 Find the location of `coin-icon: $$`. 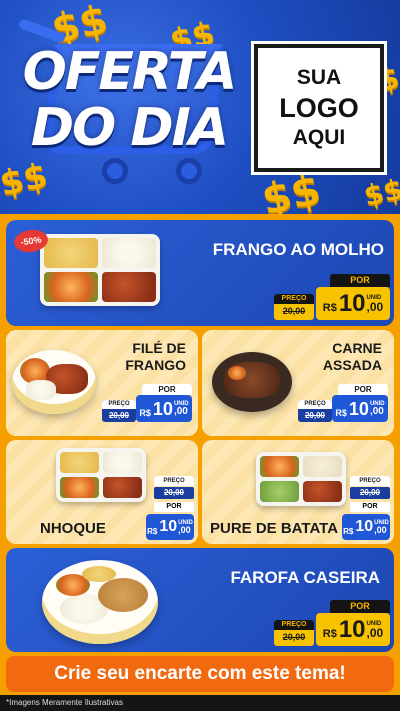

coin-icon: $$ is located at coordinates (380, 192).